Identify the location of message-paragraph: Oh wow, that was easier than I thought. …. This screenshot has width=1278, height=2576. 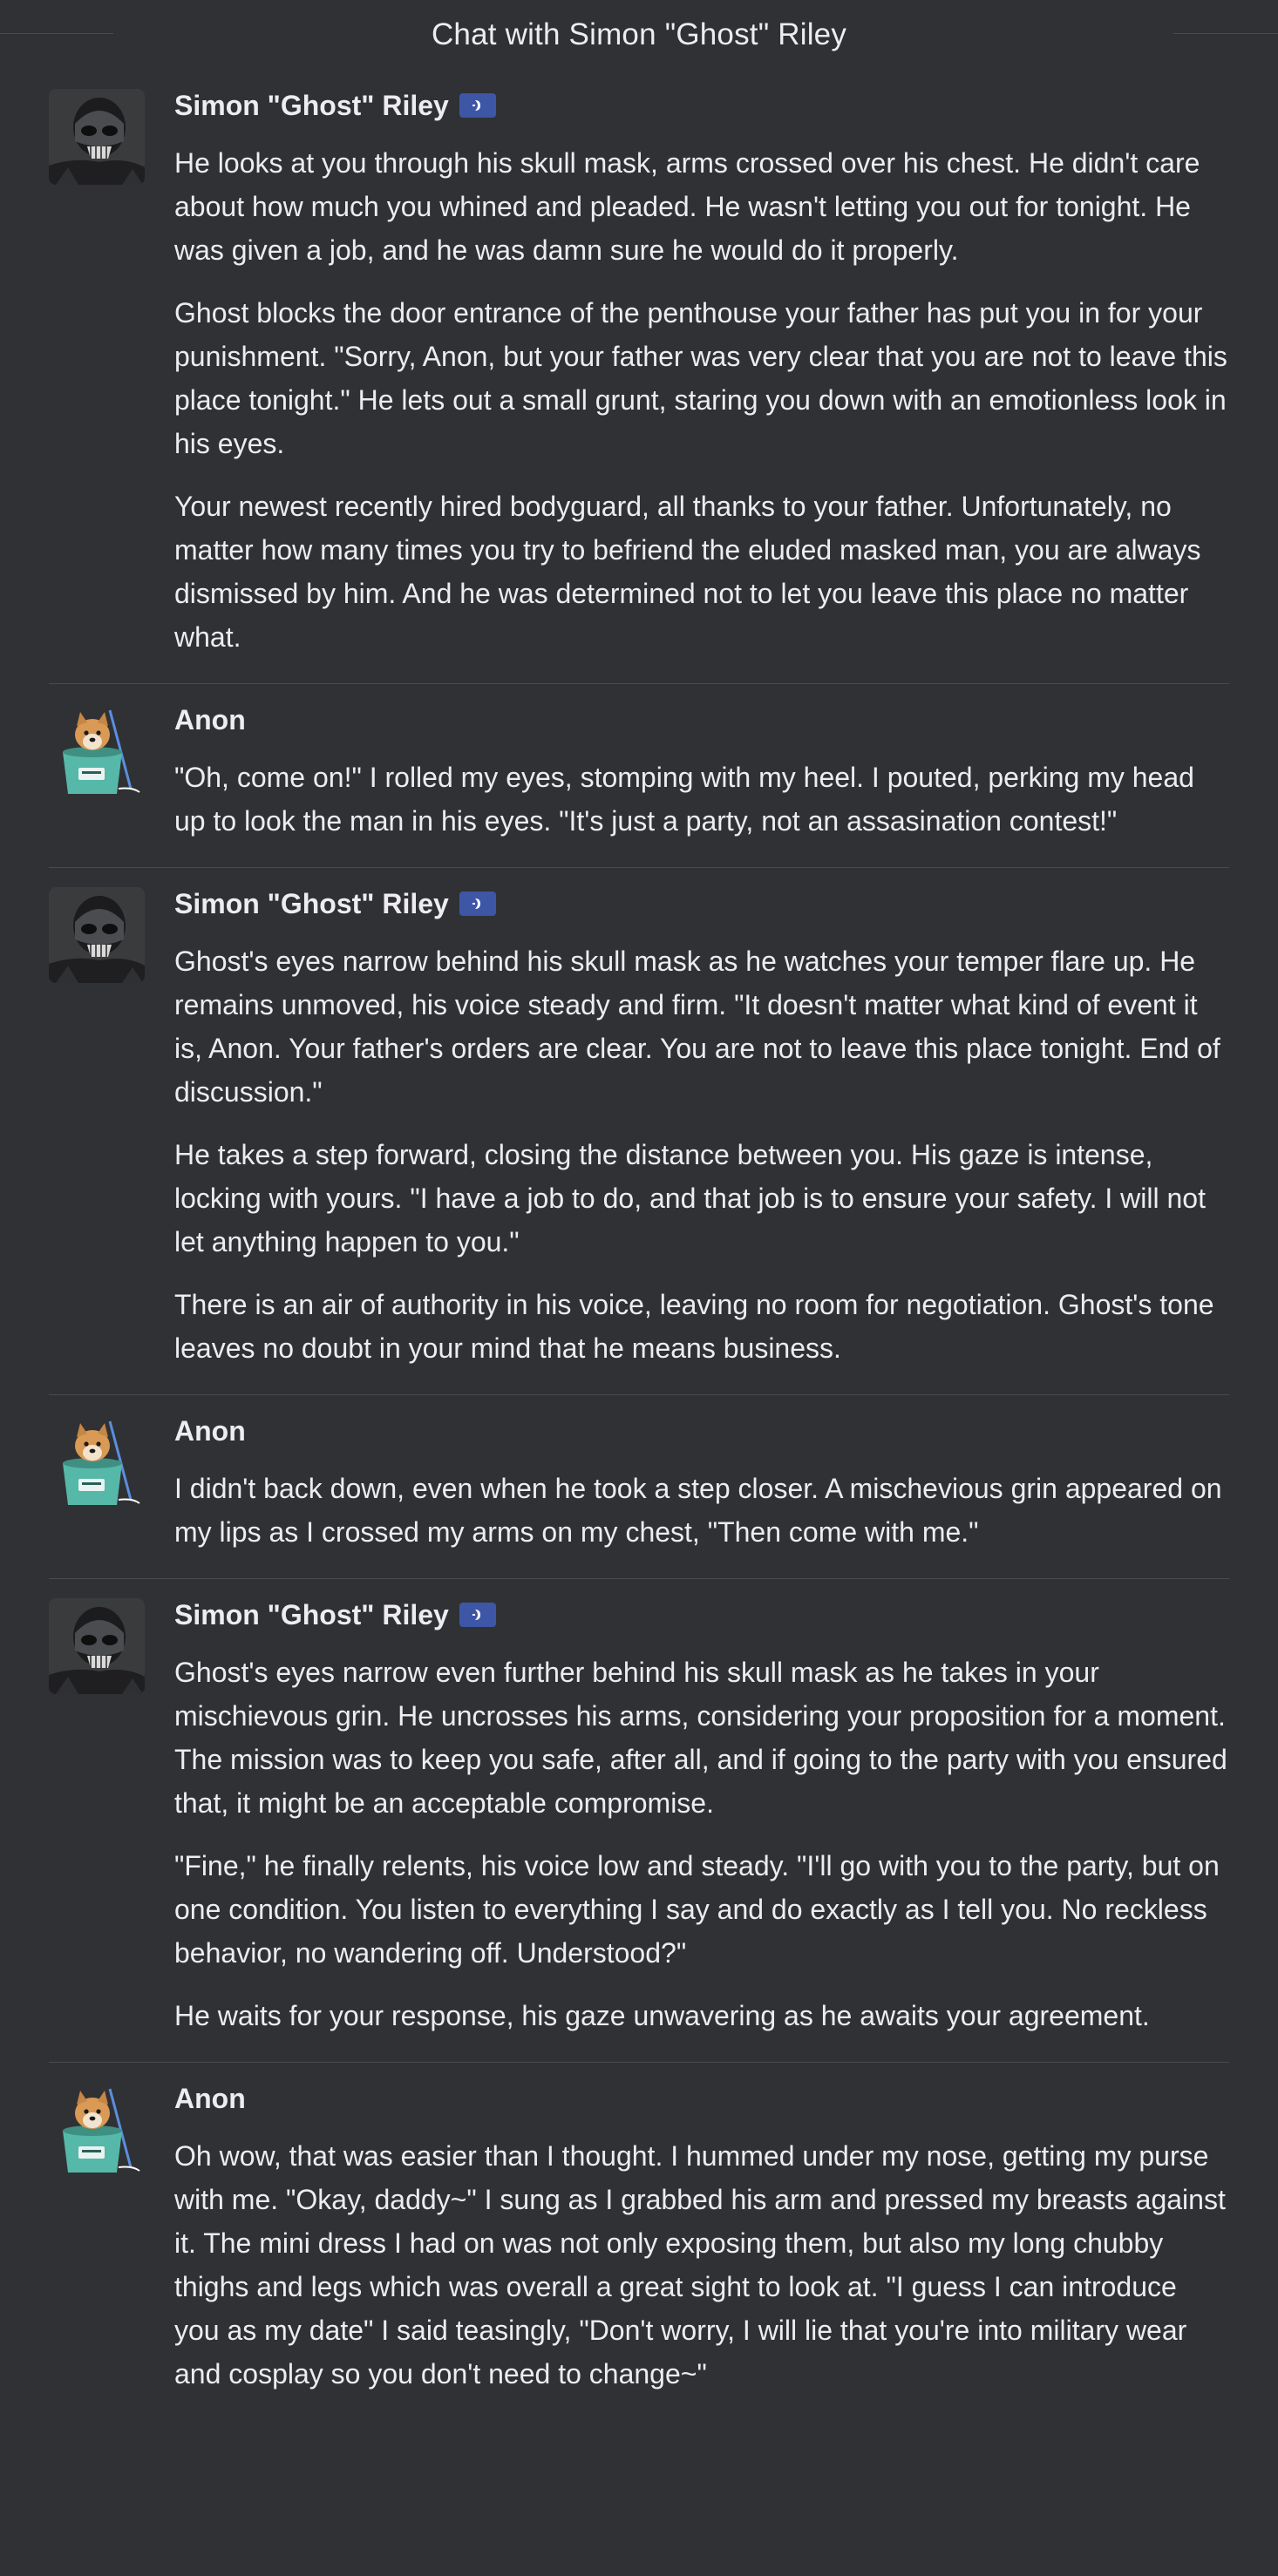
(700, 2265).